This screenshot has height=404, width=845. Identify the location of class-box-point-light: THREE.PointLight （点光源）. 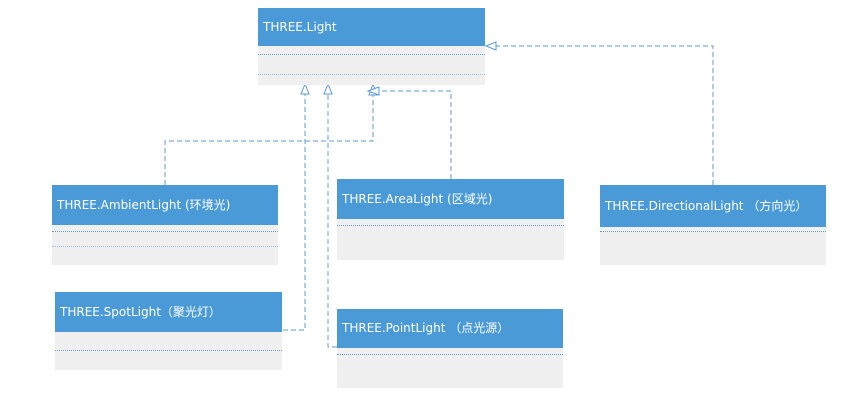
(450, 348).